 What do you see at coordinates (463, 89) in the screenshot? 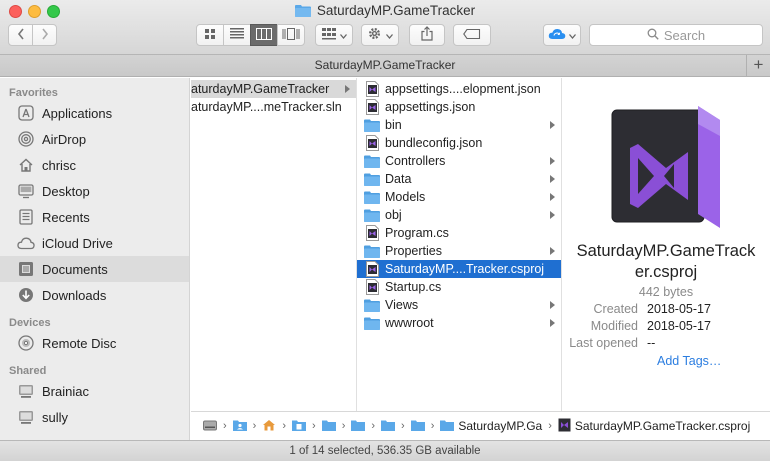
I see `list-item-label: appsettings....elopment.json` at bounding box center [463, 89].